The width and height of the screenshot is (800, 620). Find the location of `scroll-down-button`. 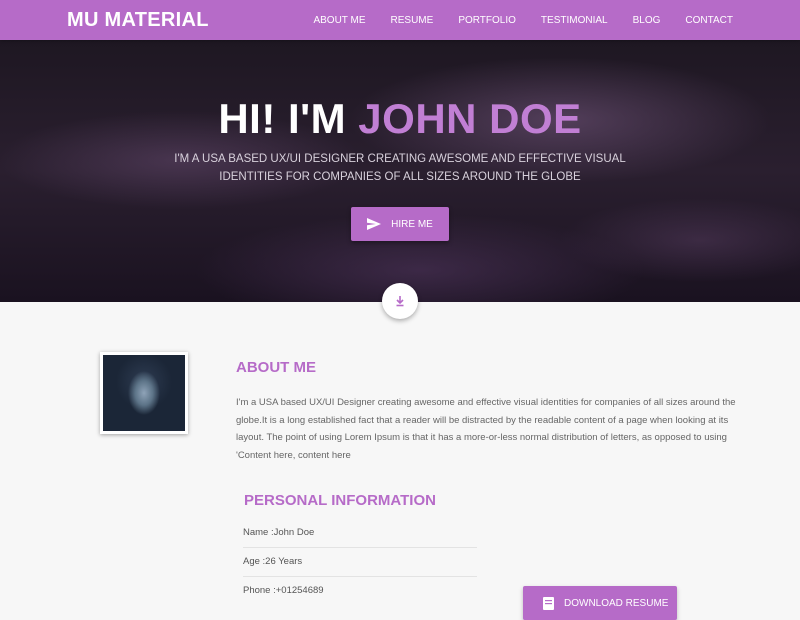

scroll-down-button is located at coordinates (400, 301).